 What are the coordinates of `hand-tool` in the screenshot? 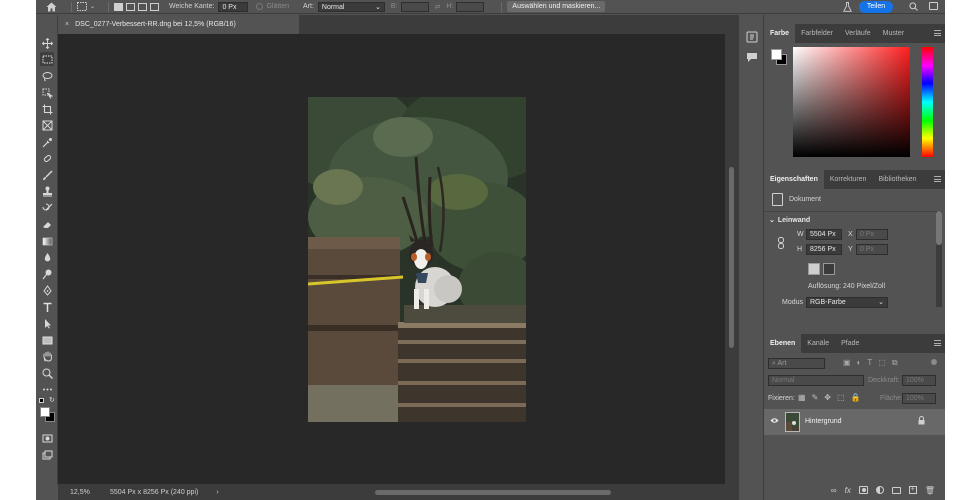 It's located at (47, 356).